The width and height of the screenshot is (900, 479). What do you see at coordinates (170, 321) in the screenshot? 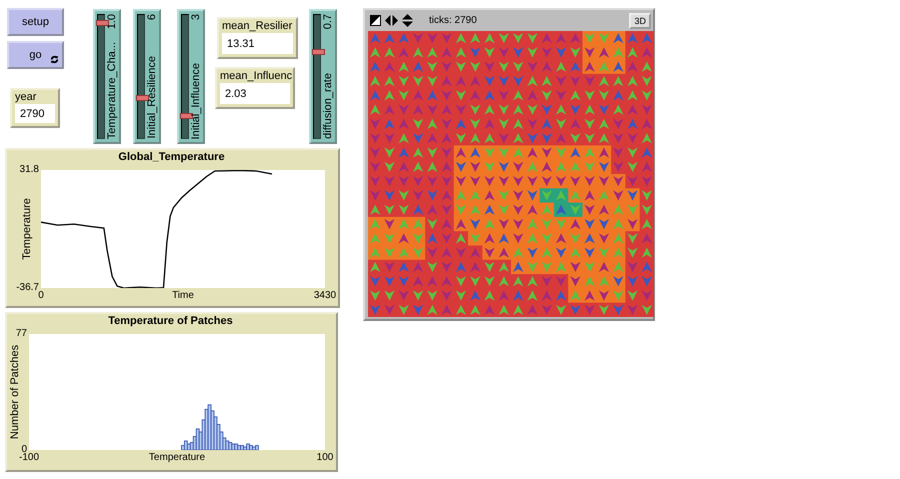
I see `plot-title: Temperature of Patches` at bounding box center [170, 321].